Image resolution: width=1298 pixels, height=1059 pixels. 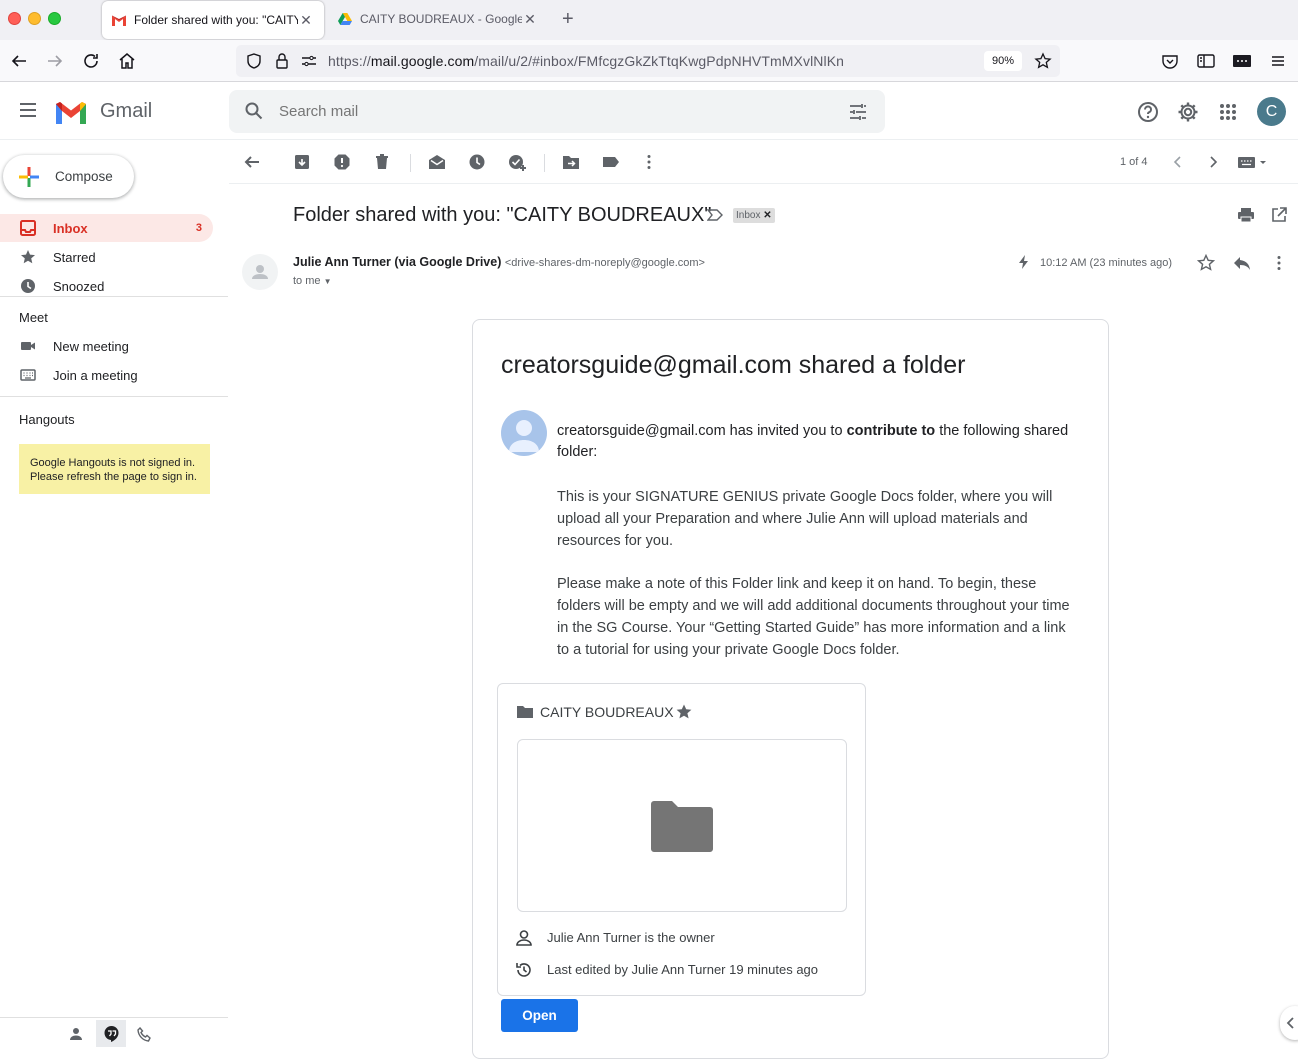 I want to click on pocket-icon, so click(x=1170, y=61).